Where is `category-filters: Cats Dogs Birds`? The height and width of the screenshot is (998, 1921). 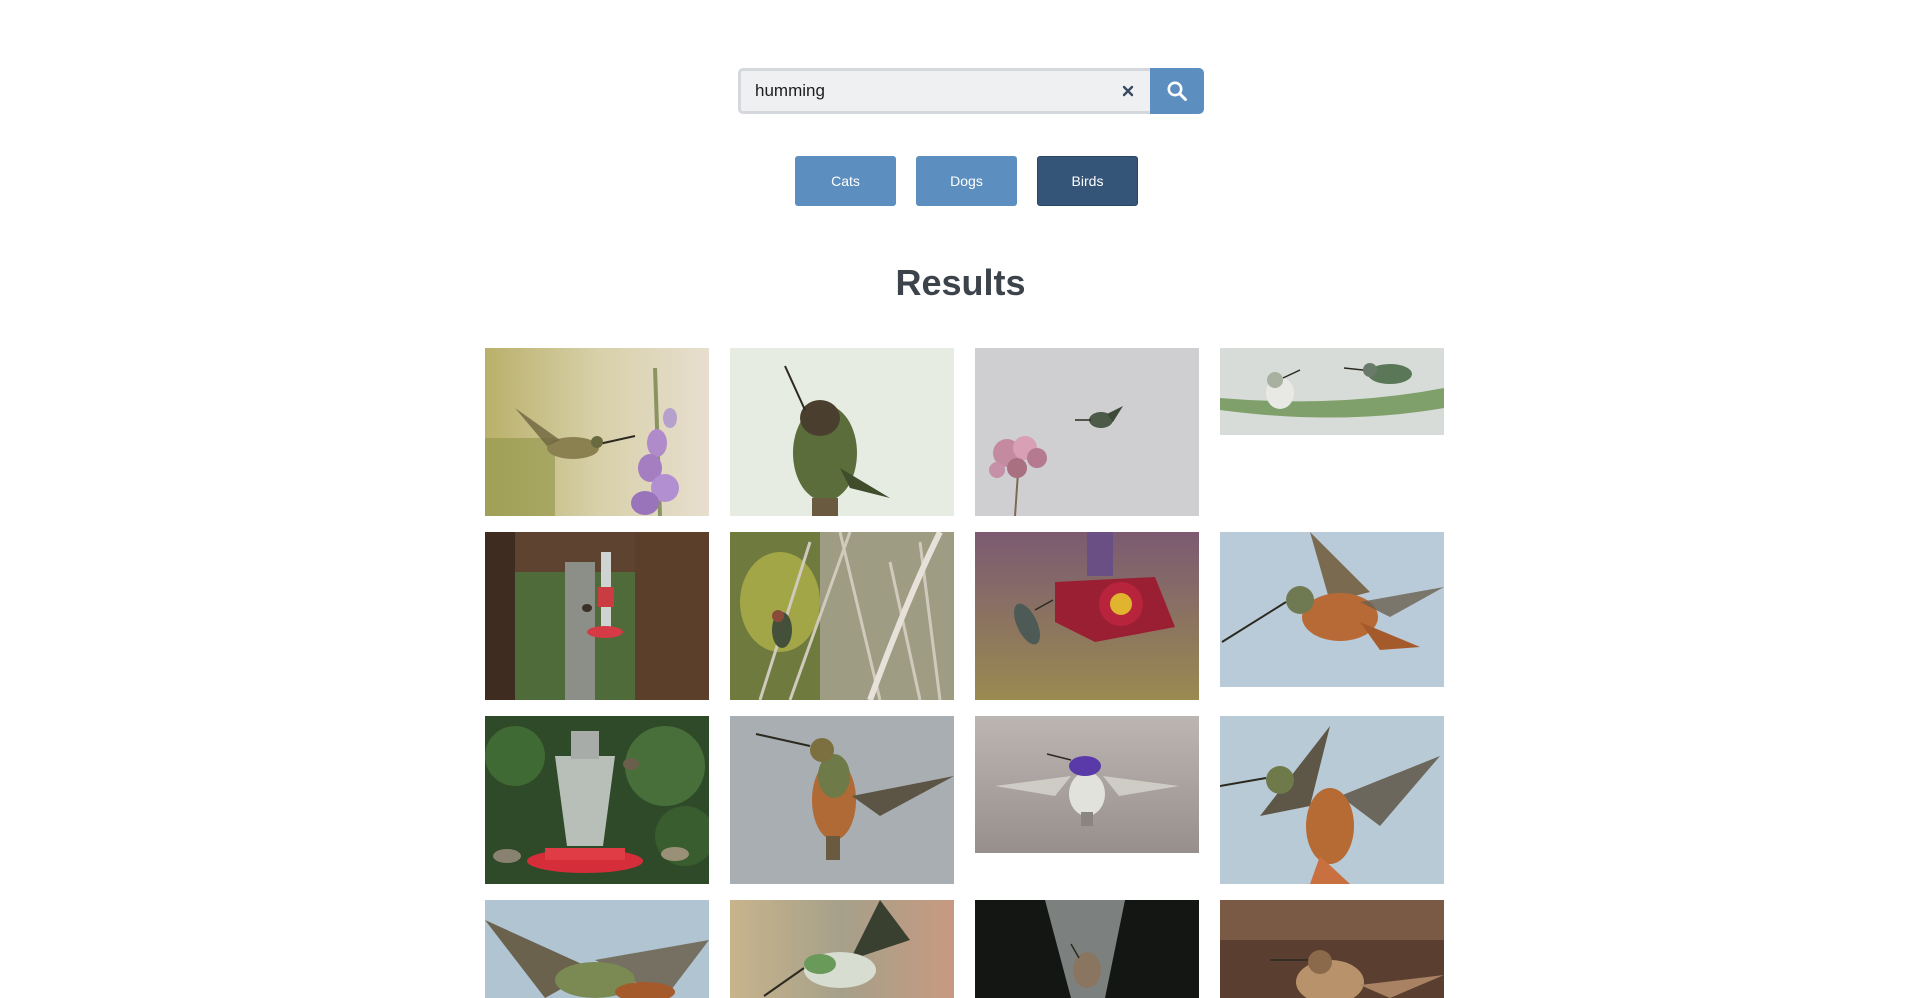 category-filters: Cats Dogs Birds is located at coordinates (970, 181).